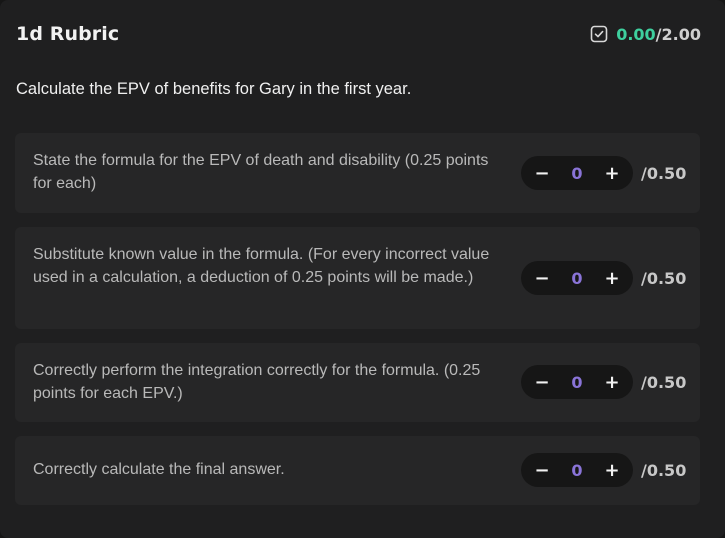  I want to click on rubric-score: 0.00/2.00, so click(645, 34).